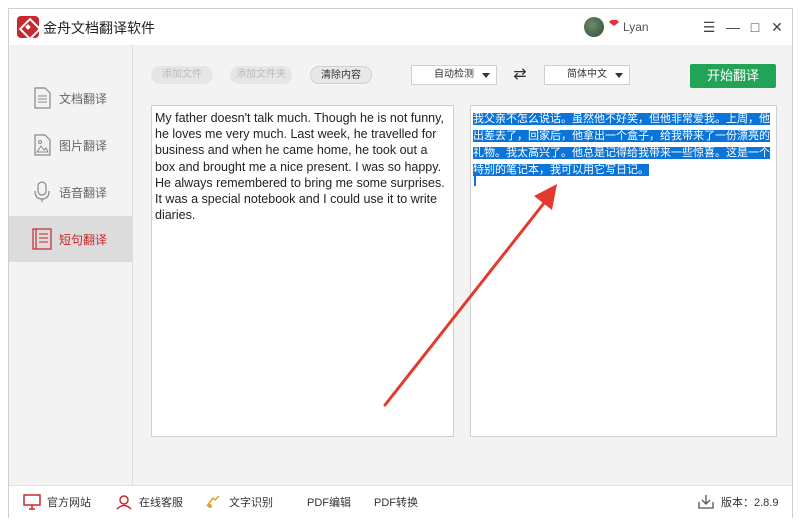  I want to click on sidebar-item-voice-translate: 语音翻译, so click(71, 192).